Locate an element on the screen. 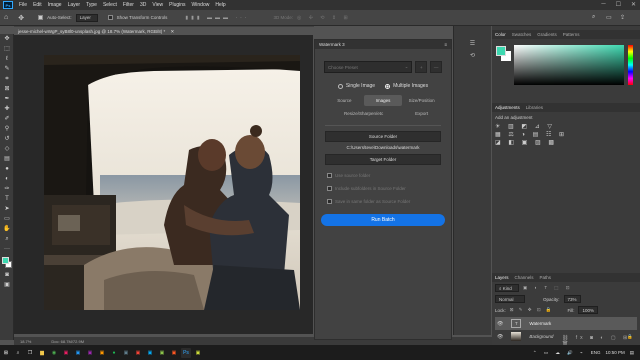  show-transform-checkbox is located at coordinates (110, 17).